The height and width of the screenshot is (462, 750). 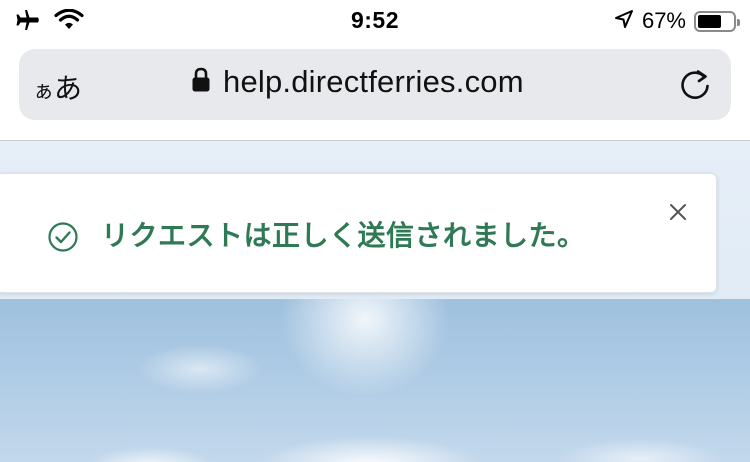 What do you see at coordinates (375, 21) in the screenshot?
I see `status-bar: 9:52 67%` at bounding box center [375, 21].